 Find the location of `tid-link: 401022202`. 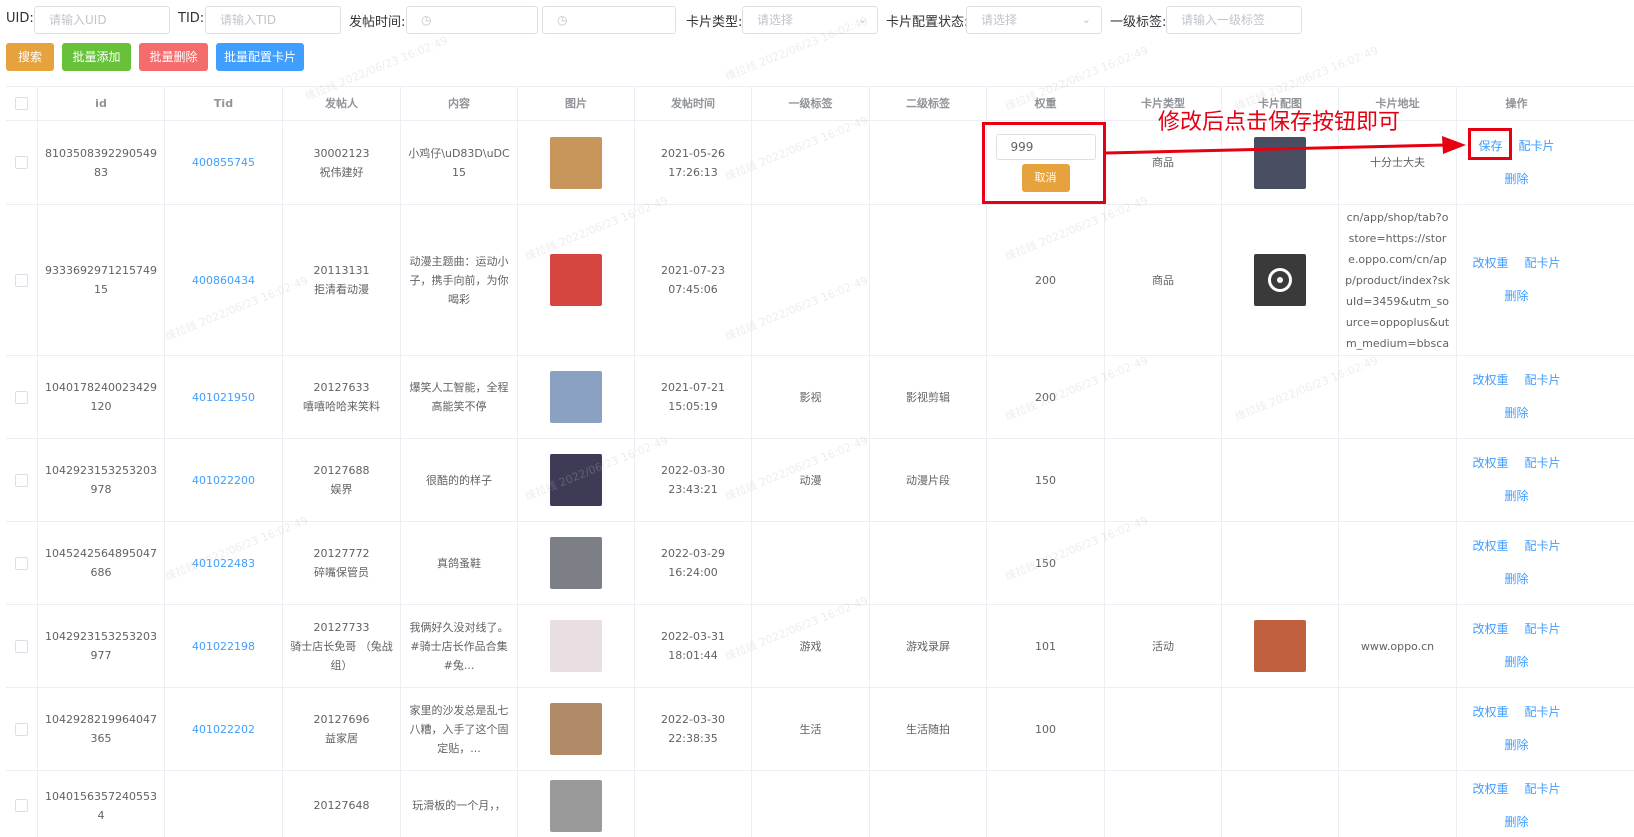

tid-link: 401022202 is located at coordinates (223, 729).